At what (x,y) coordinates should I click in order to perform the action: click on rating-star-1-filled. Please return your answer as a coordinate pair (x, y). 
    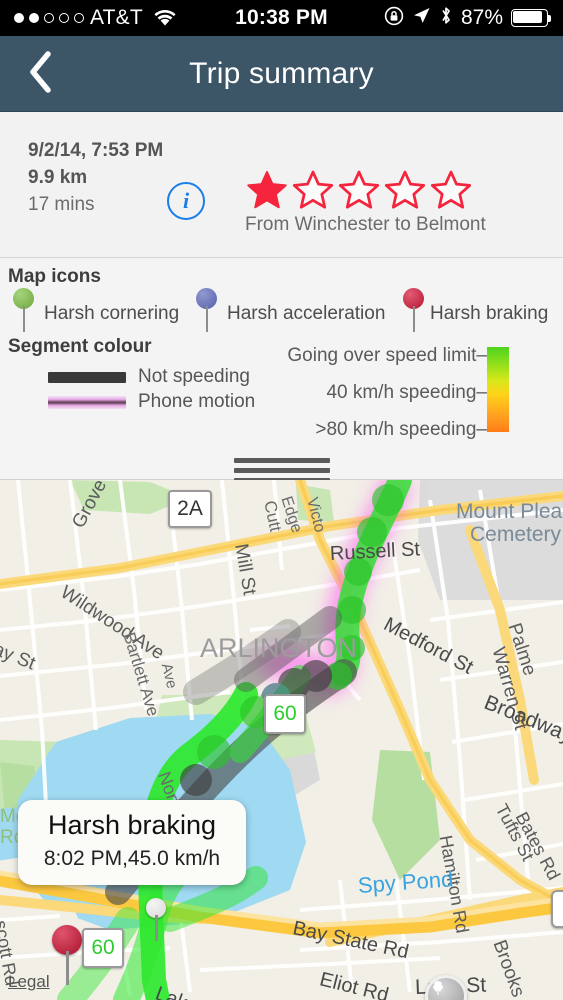
    Looking at the image, I should click on (267, 190).